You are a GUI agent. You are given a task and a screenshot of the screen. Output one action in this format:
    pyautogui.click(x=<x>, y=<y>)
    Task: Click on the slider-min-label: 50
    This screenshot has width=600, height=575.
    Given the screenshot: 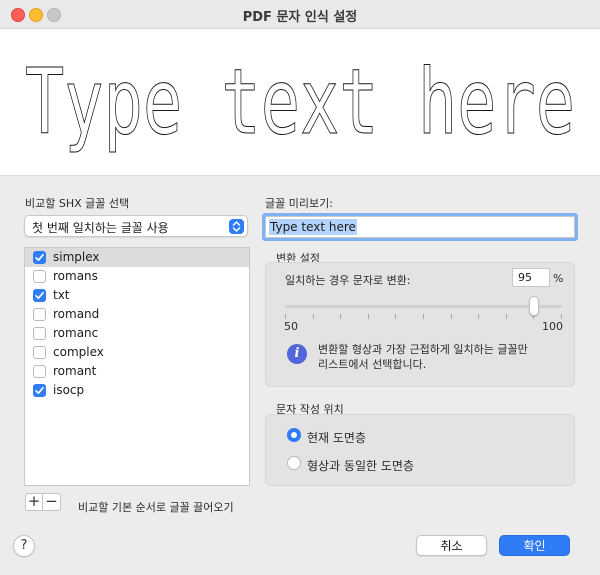 What is the action you would take?
    pyautogui.click(x=291, y=326)
    